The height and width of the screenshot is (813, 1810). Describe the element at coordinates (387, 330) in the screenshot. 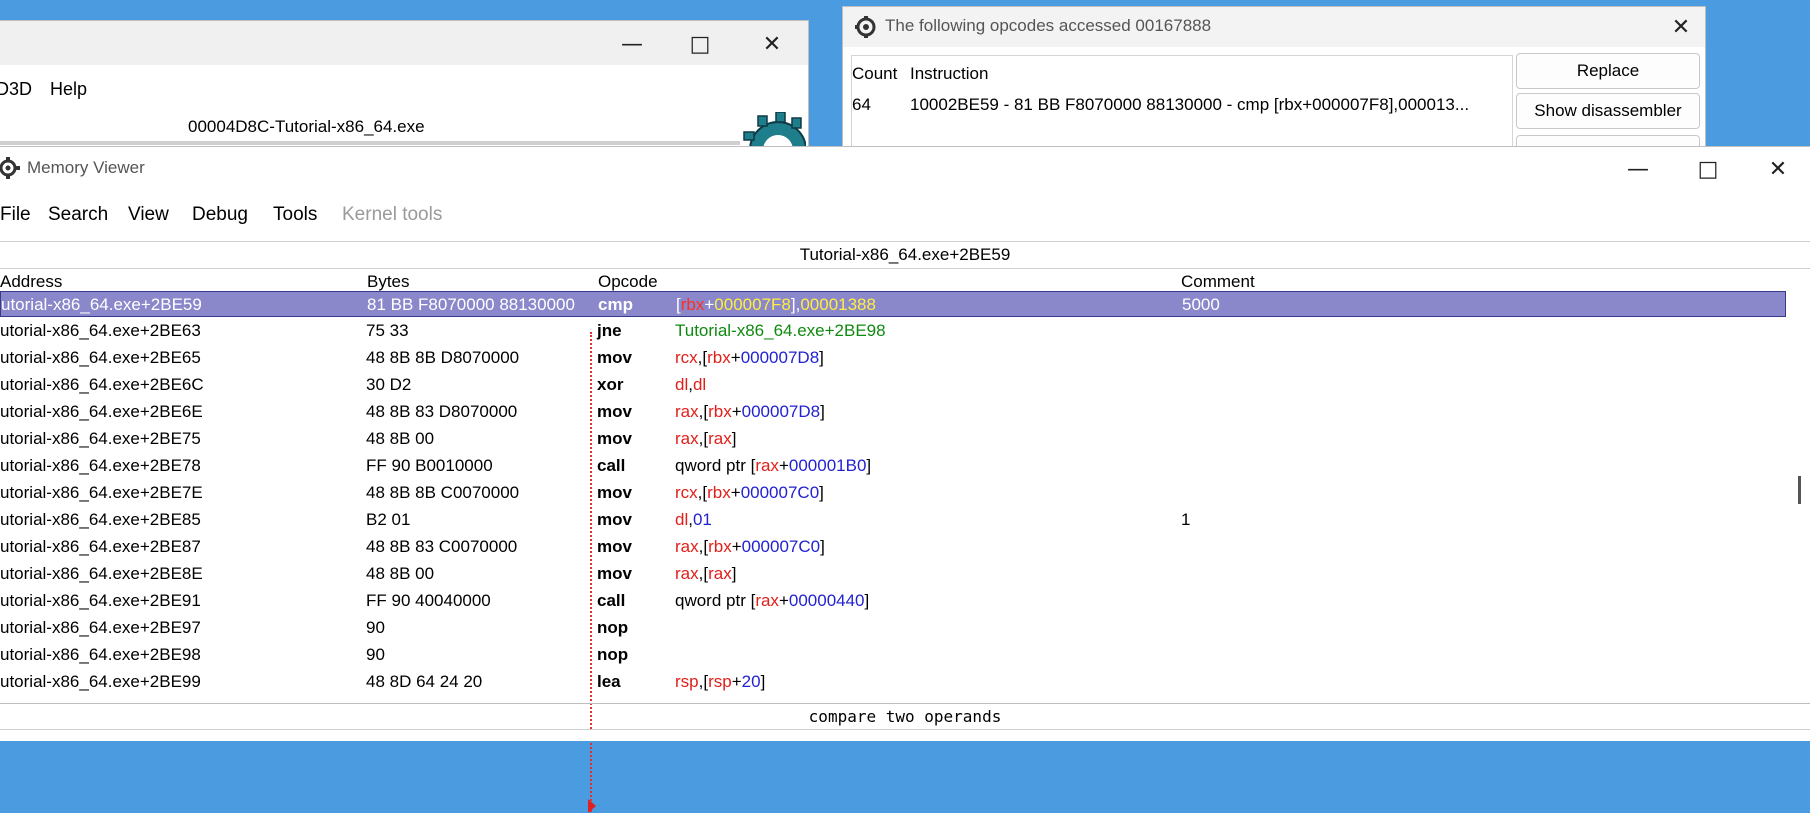

I see `row-bytes: 75 33` at that location.